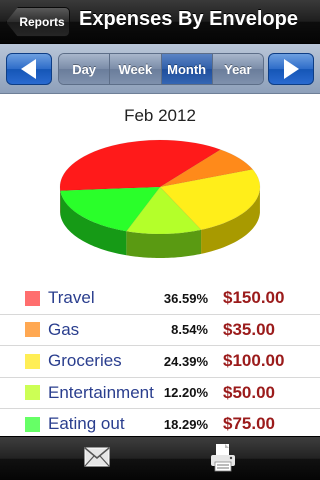 The width and height of the screenshot is (320, 480). Describe the element at coordinates (101, 392) in the screenshot. I see `category-name: Entertainment` at that location.